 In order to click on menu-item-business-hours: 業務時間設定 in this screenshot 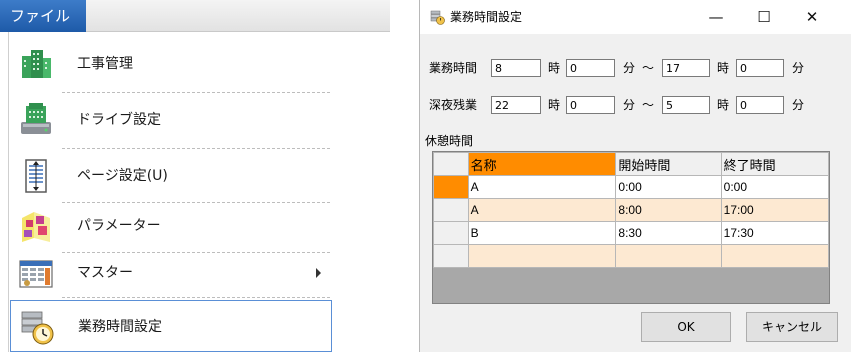, I will do `click(171, 326)`.